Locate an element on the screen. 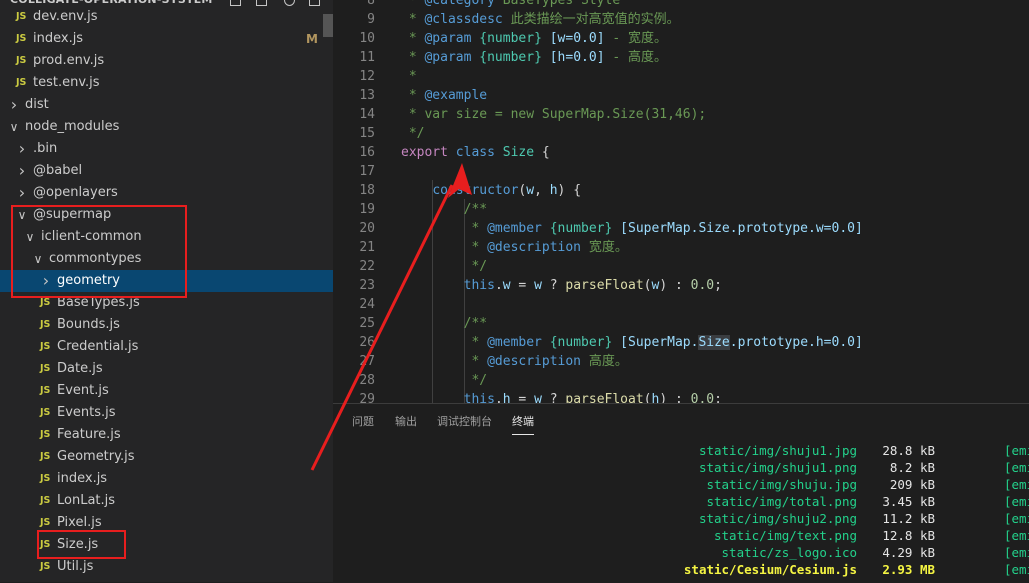 Image resolution: width=1029 pixels, height=583 pixels. tree-item-label: index.js is located at coordinates (58, 38).